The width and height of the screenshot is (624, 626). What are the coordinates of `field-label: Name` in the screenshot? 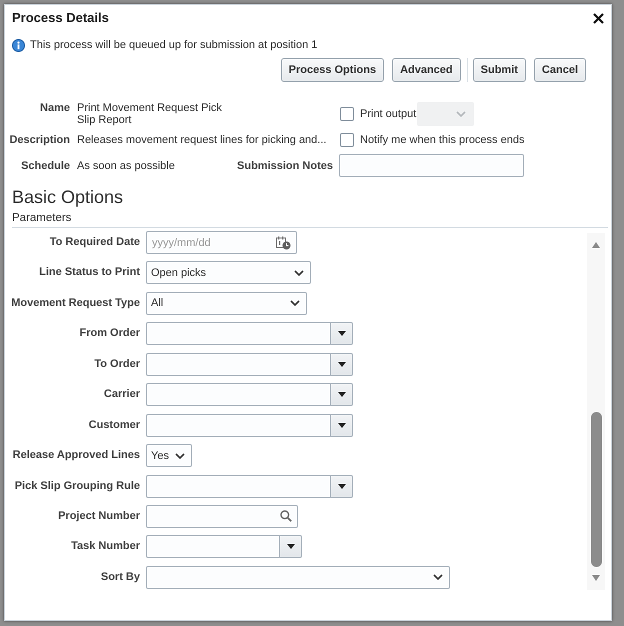 It's located at (55, 108).